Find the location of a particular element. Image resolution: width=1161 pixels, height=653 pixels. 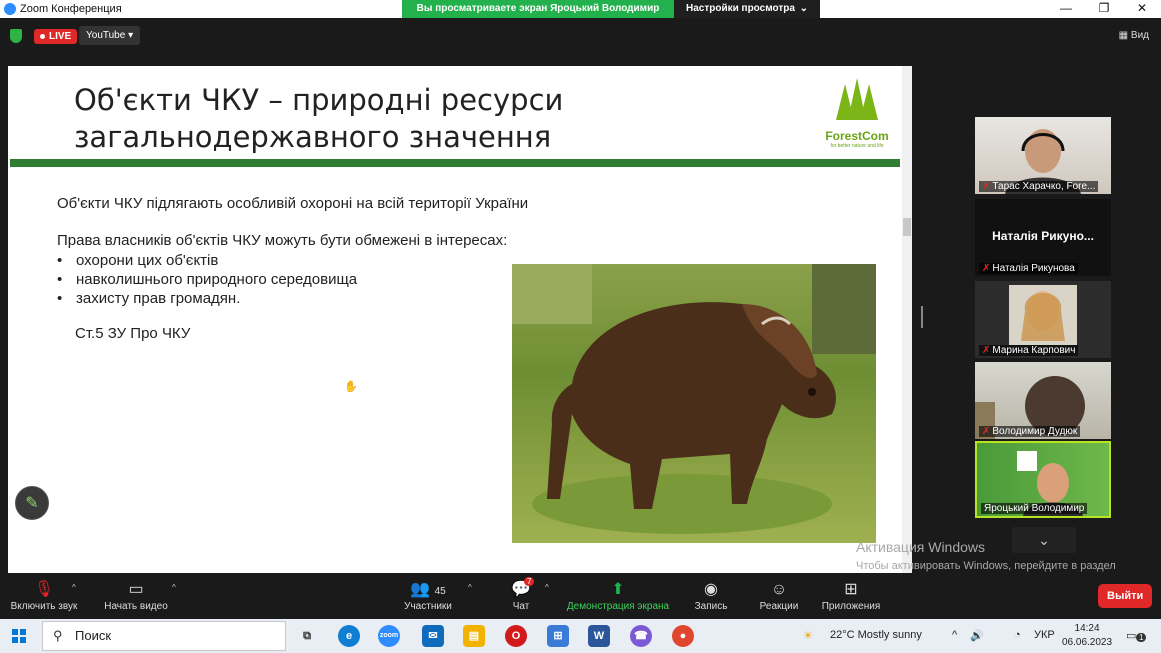

windows-start-icon is located at coordinates (19, 636).